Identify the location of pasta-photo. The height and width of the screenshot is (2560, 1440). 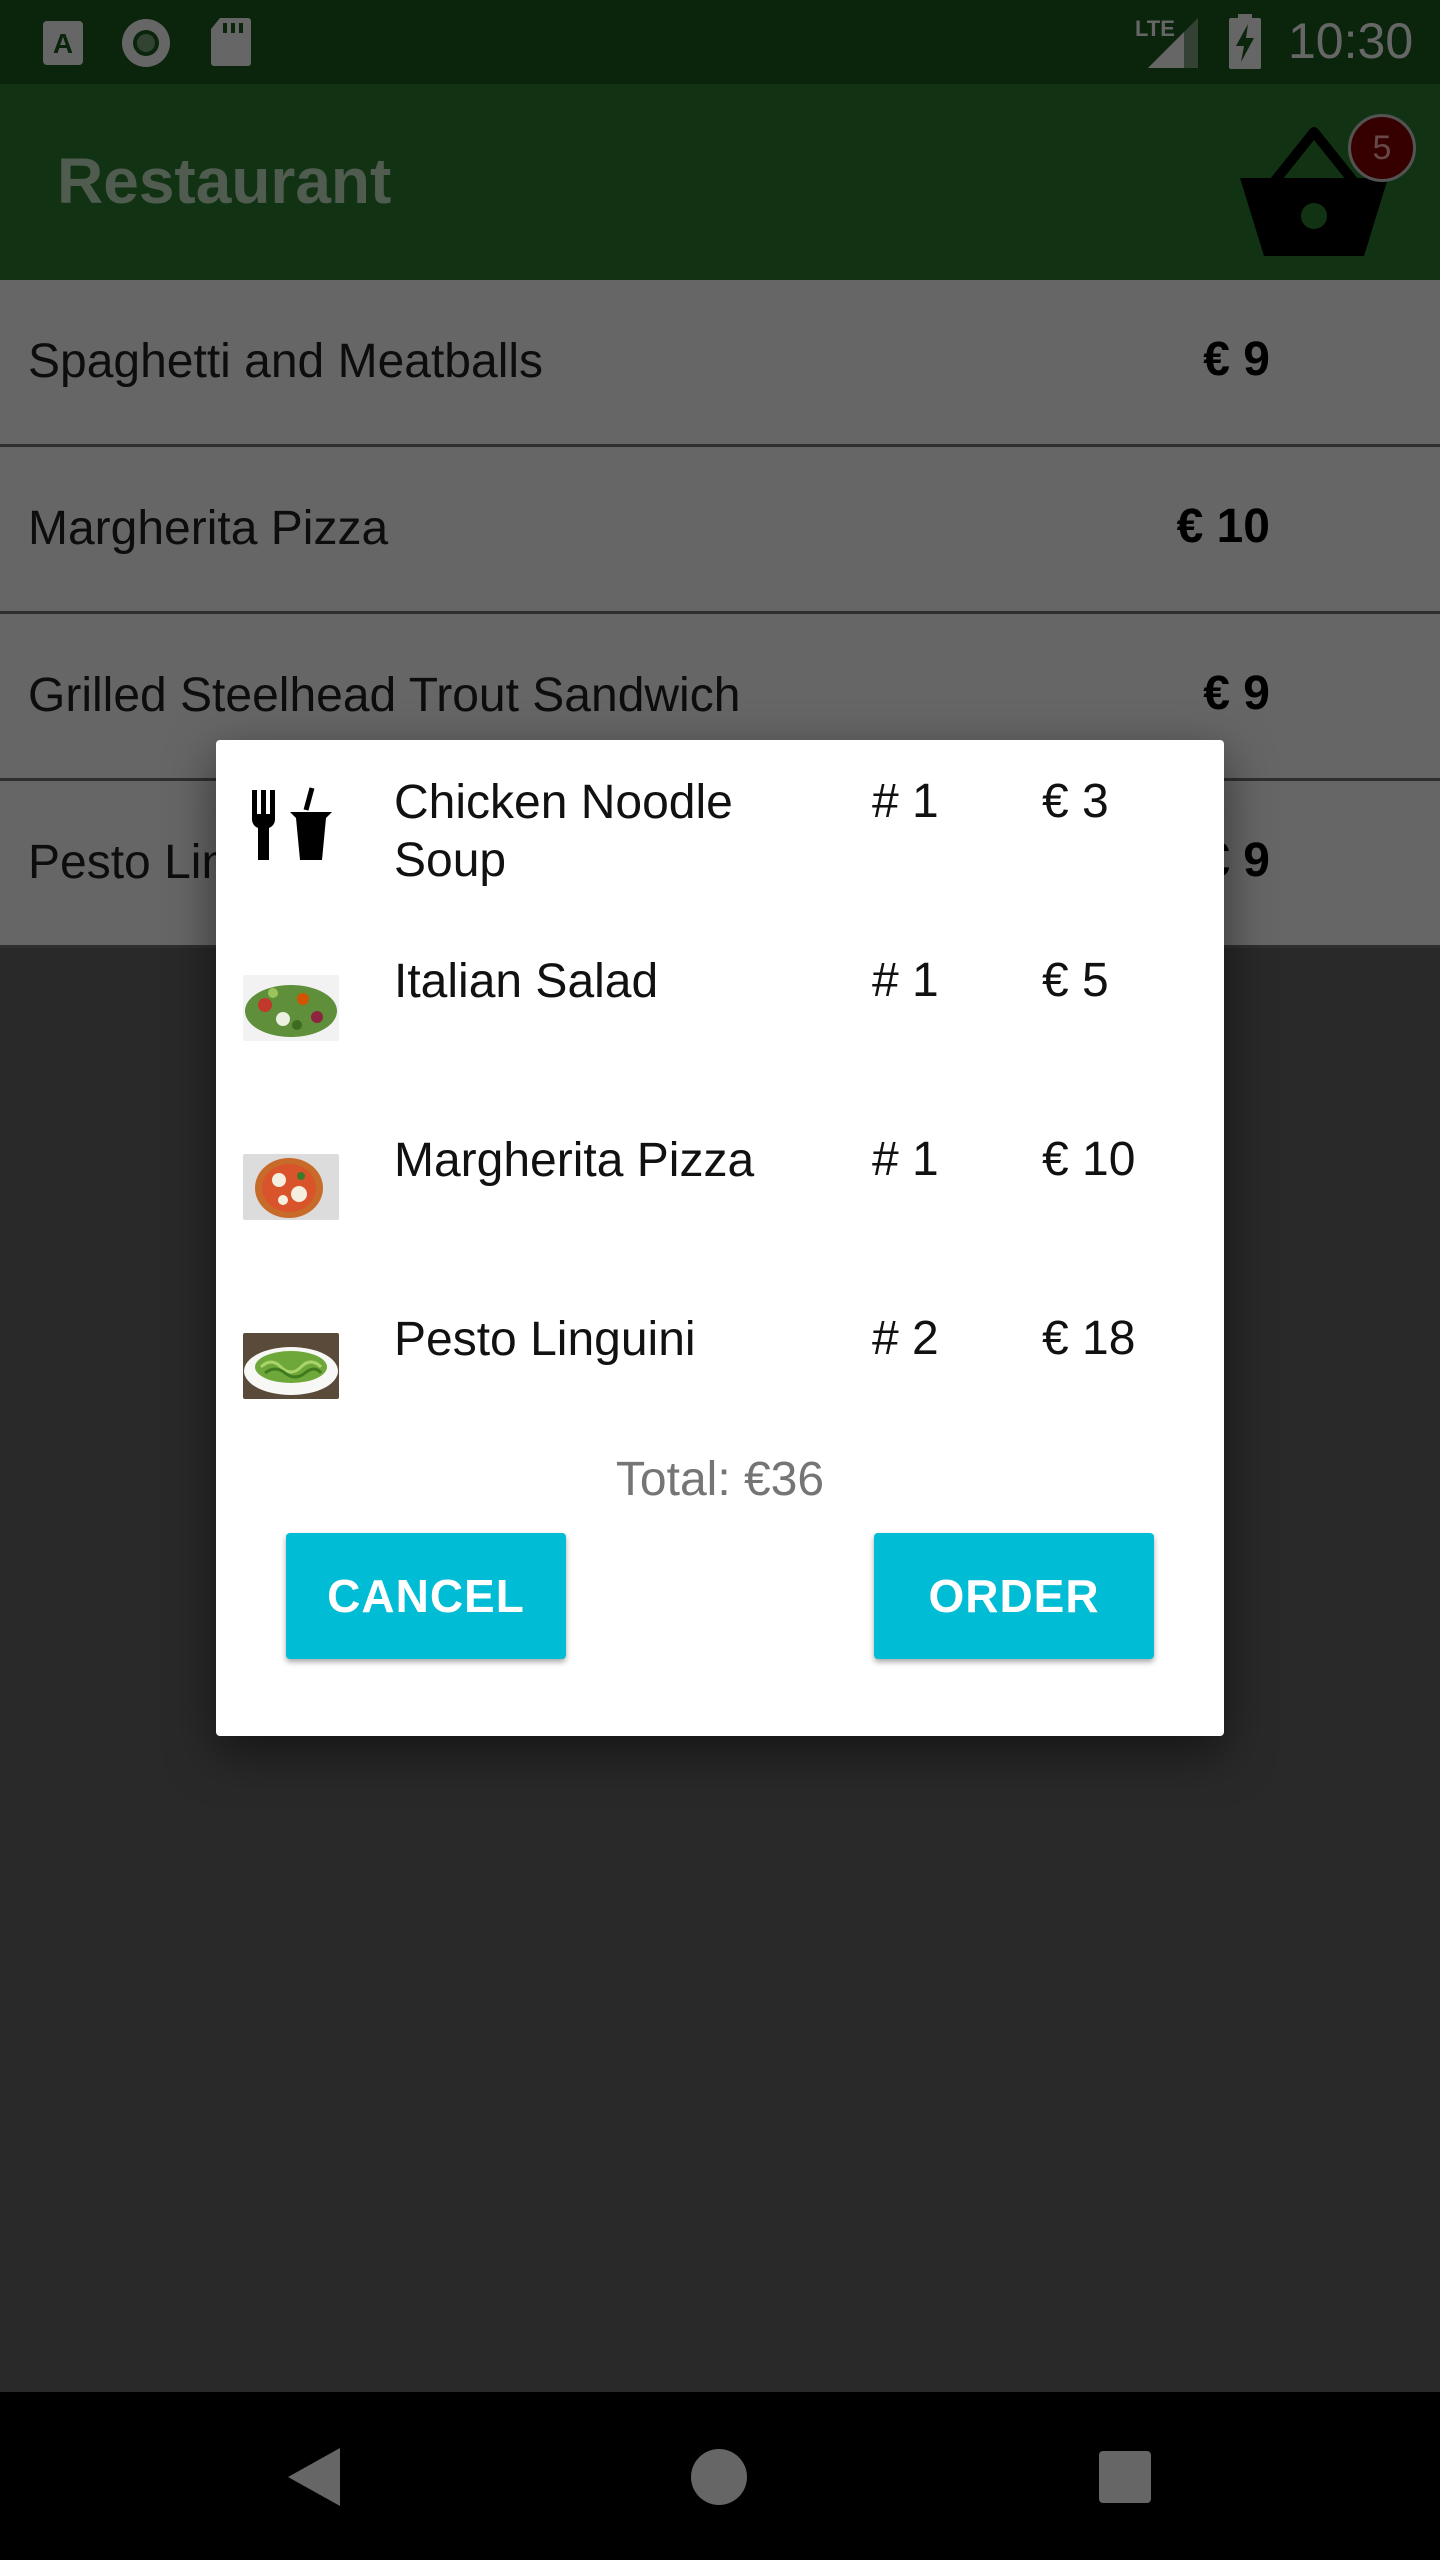
(291, 1366).